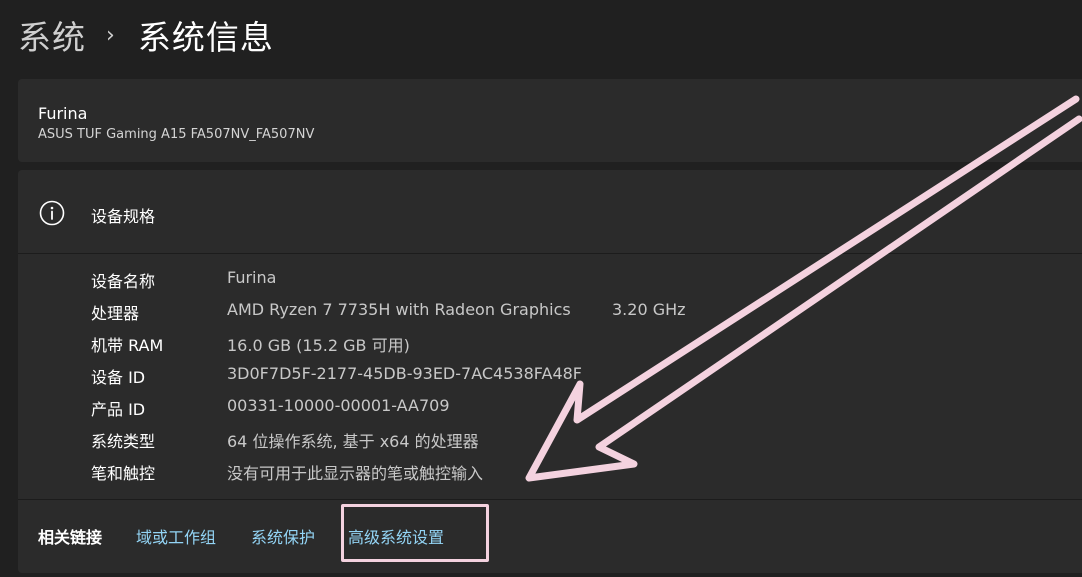  What do you see at coordinates (283, 536) in the screenshot?
I see `link-system-protection: 系统保护` at bounding box center [283, 536].